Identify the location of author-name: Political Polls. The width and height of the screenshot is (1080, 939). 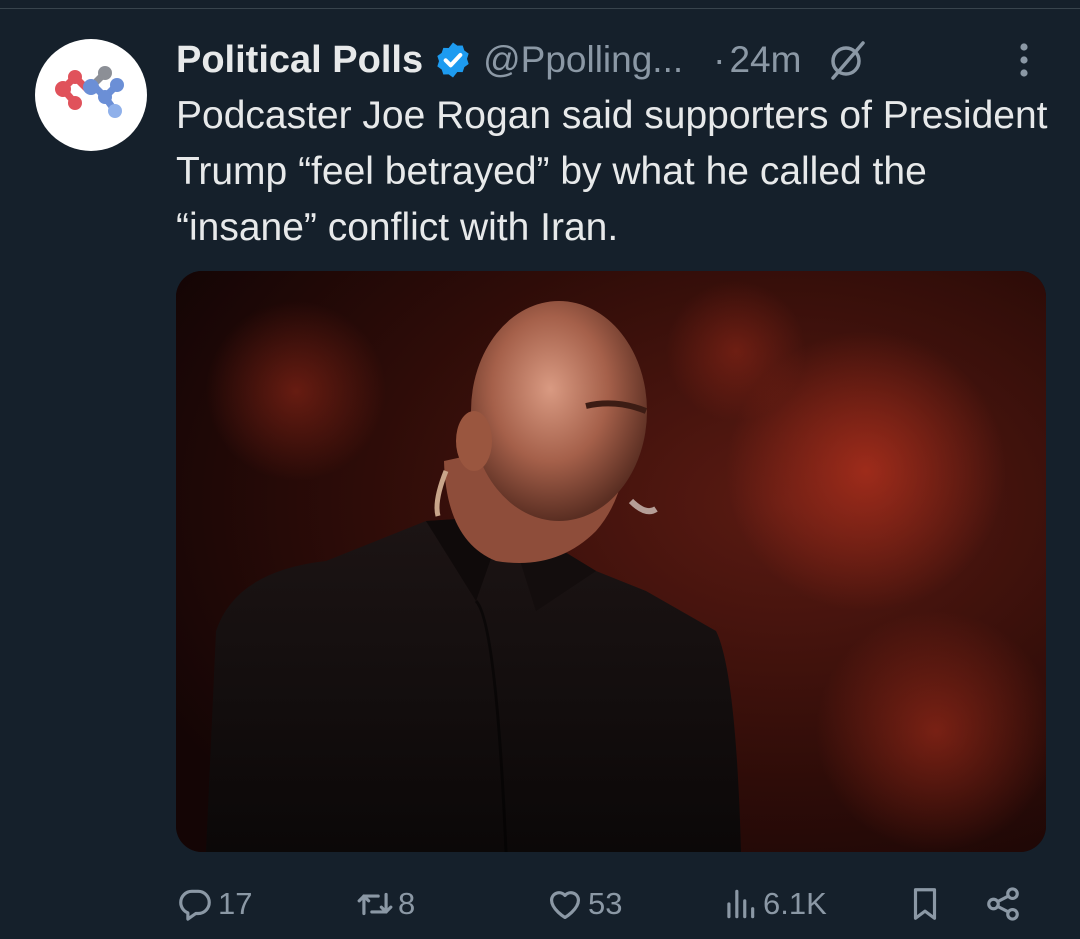
(299, 60).